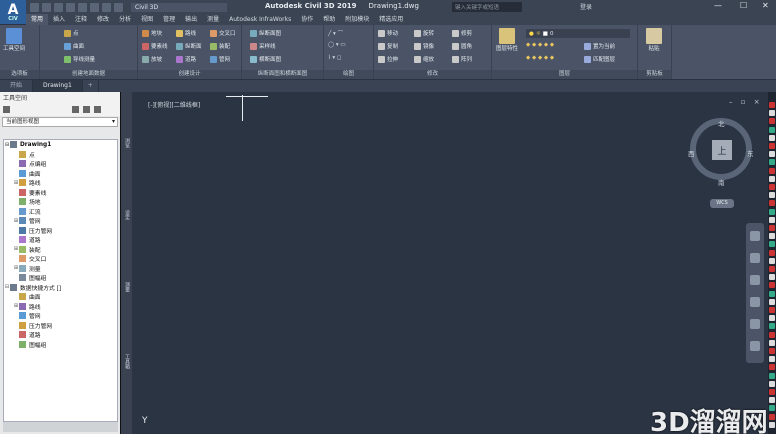  What do you see at coordinates (60, 259) in the screenshot?
I see `tree-item: 交叉口` at bounding box center [60, 259].